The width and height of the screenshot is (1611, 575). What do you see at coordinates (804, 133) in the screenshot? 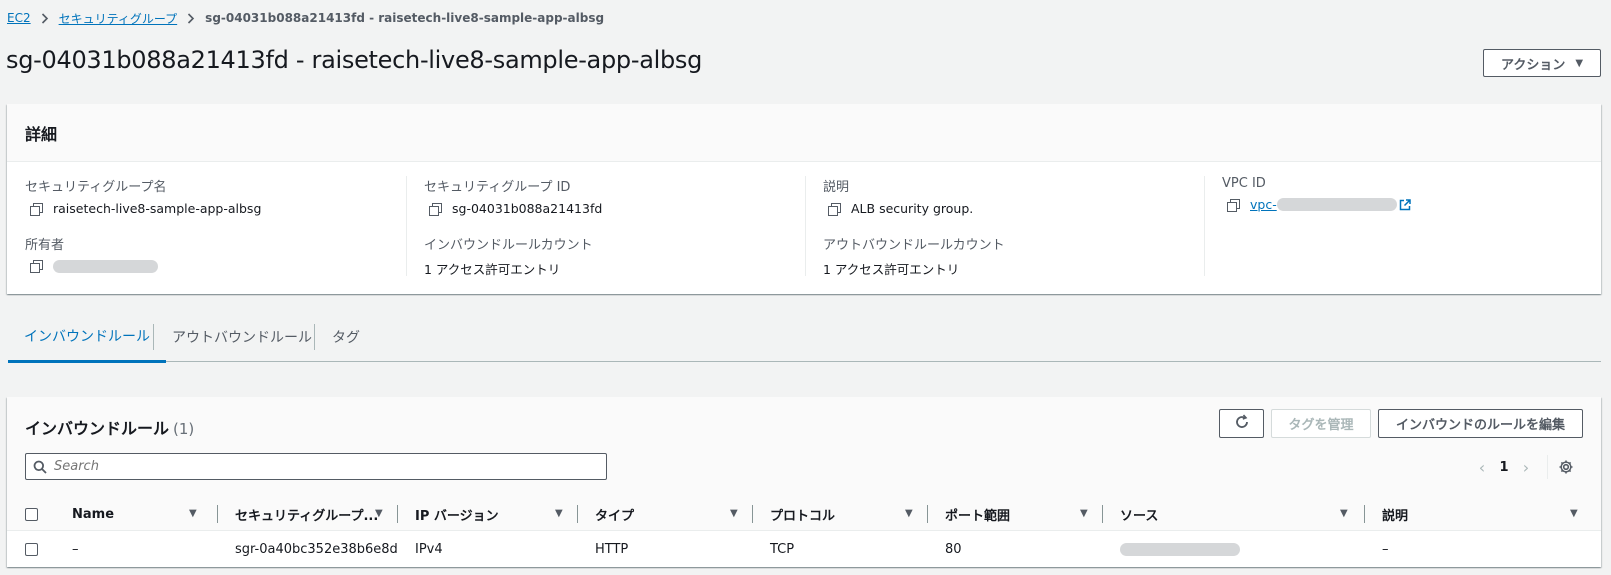
I see `details-header: 詳細` at bounding box center [804, 133].